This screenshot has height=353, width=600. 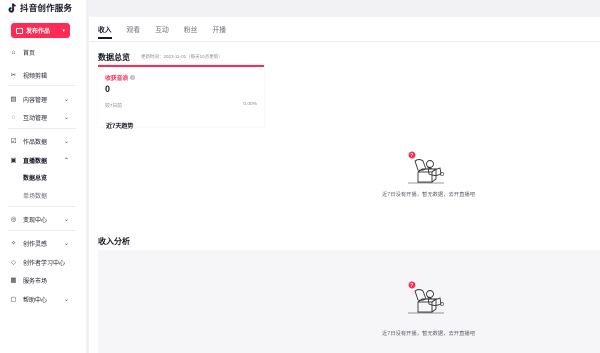 I want to click on publish-label: 发布作品, so click(x=38, y=32).